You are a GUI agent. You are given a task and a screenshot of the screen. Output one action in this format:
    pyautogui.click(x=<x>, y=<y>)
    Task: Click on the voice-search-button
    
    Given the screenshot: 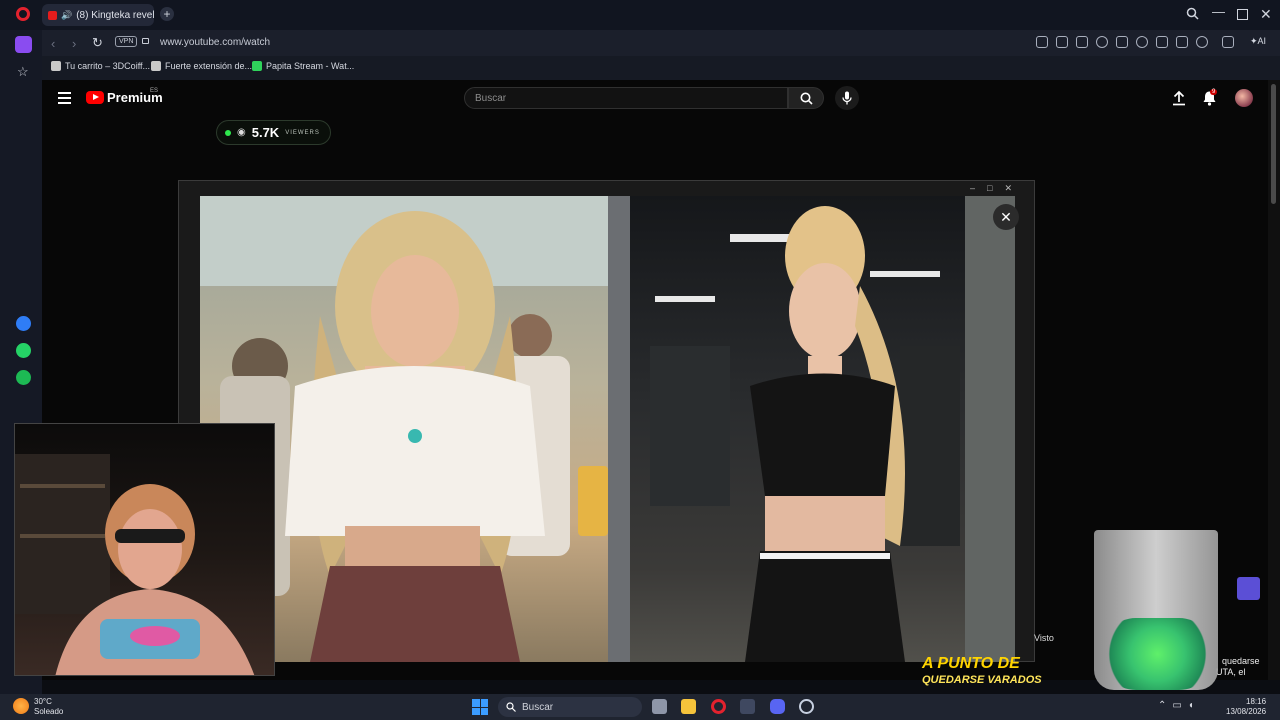 What is the action you would take?
    pyautogui.click(x=847, y=98)
    